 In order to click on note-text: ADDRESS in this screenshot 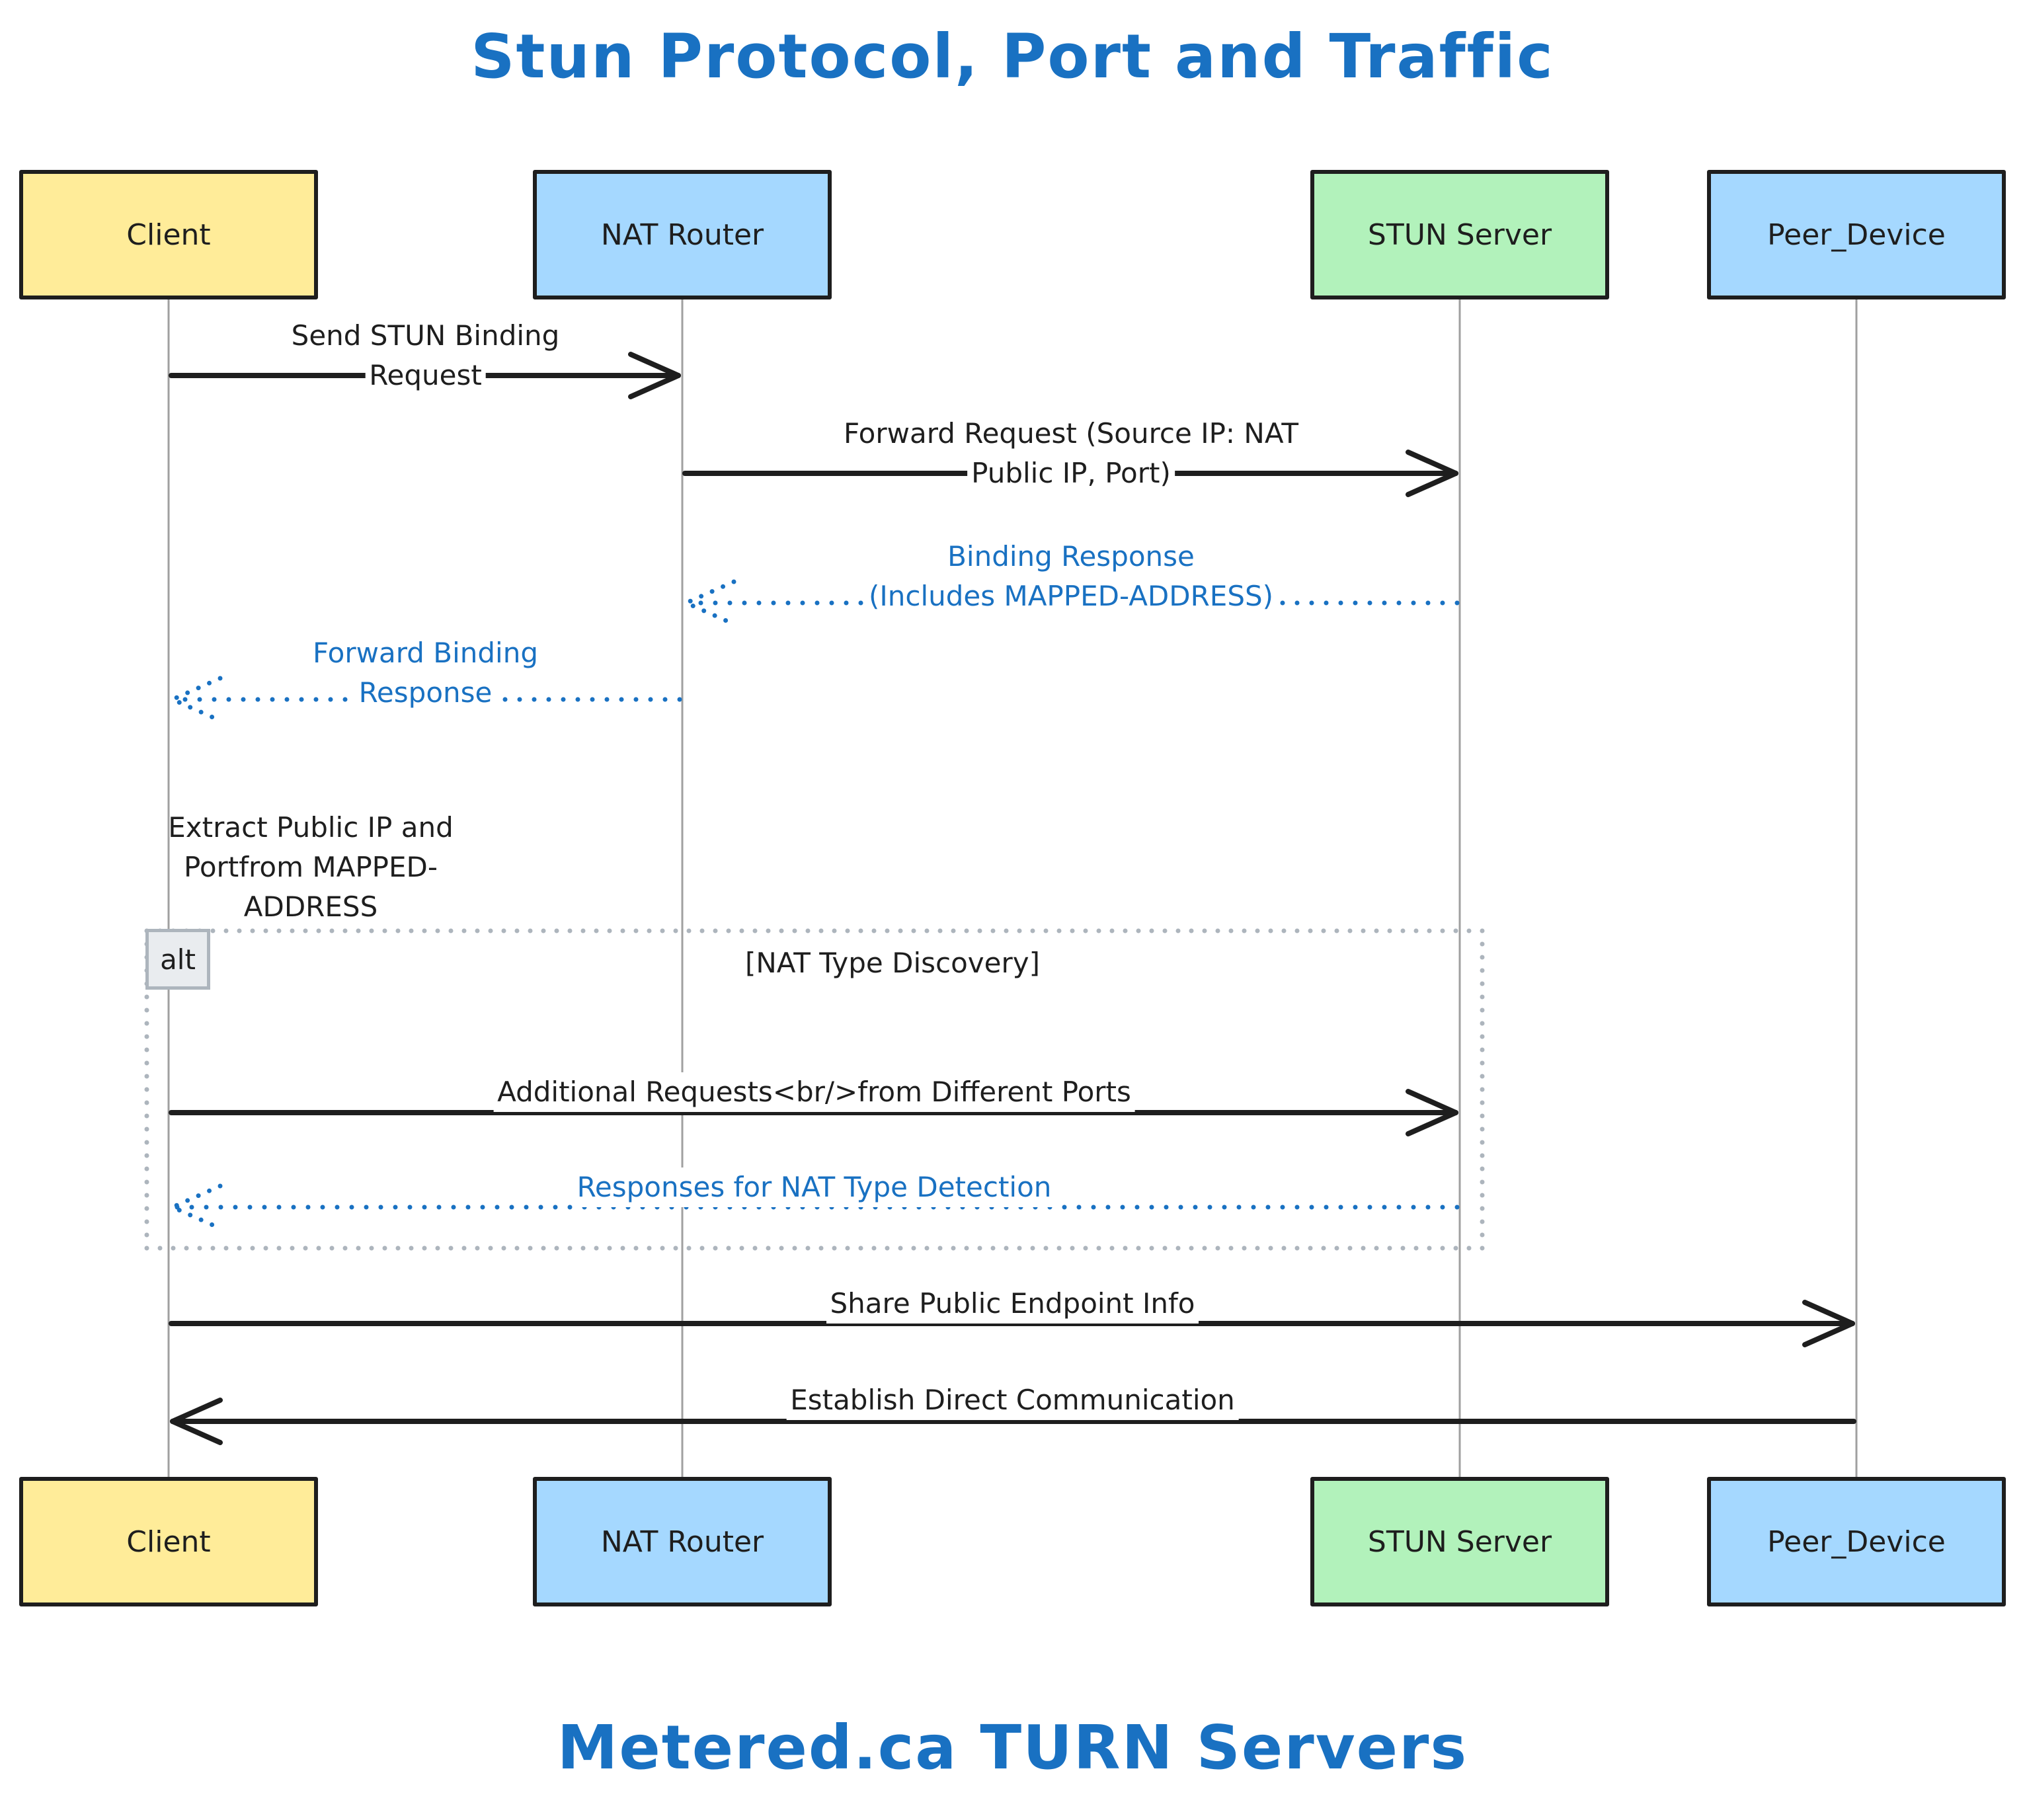, I will do `click(310, 906)`.